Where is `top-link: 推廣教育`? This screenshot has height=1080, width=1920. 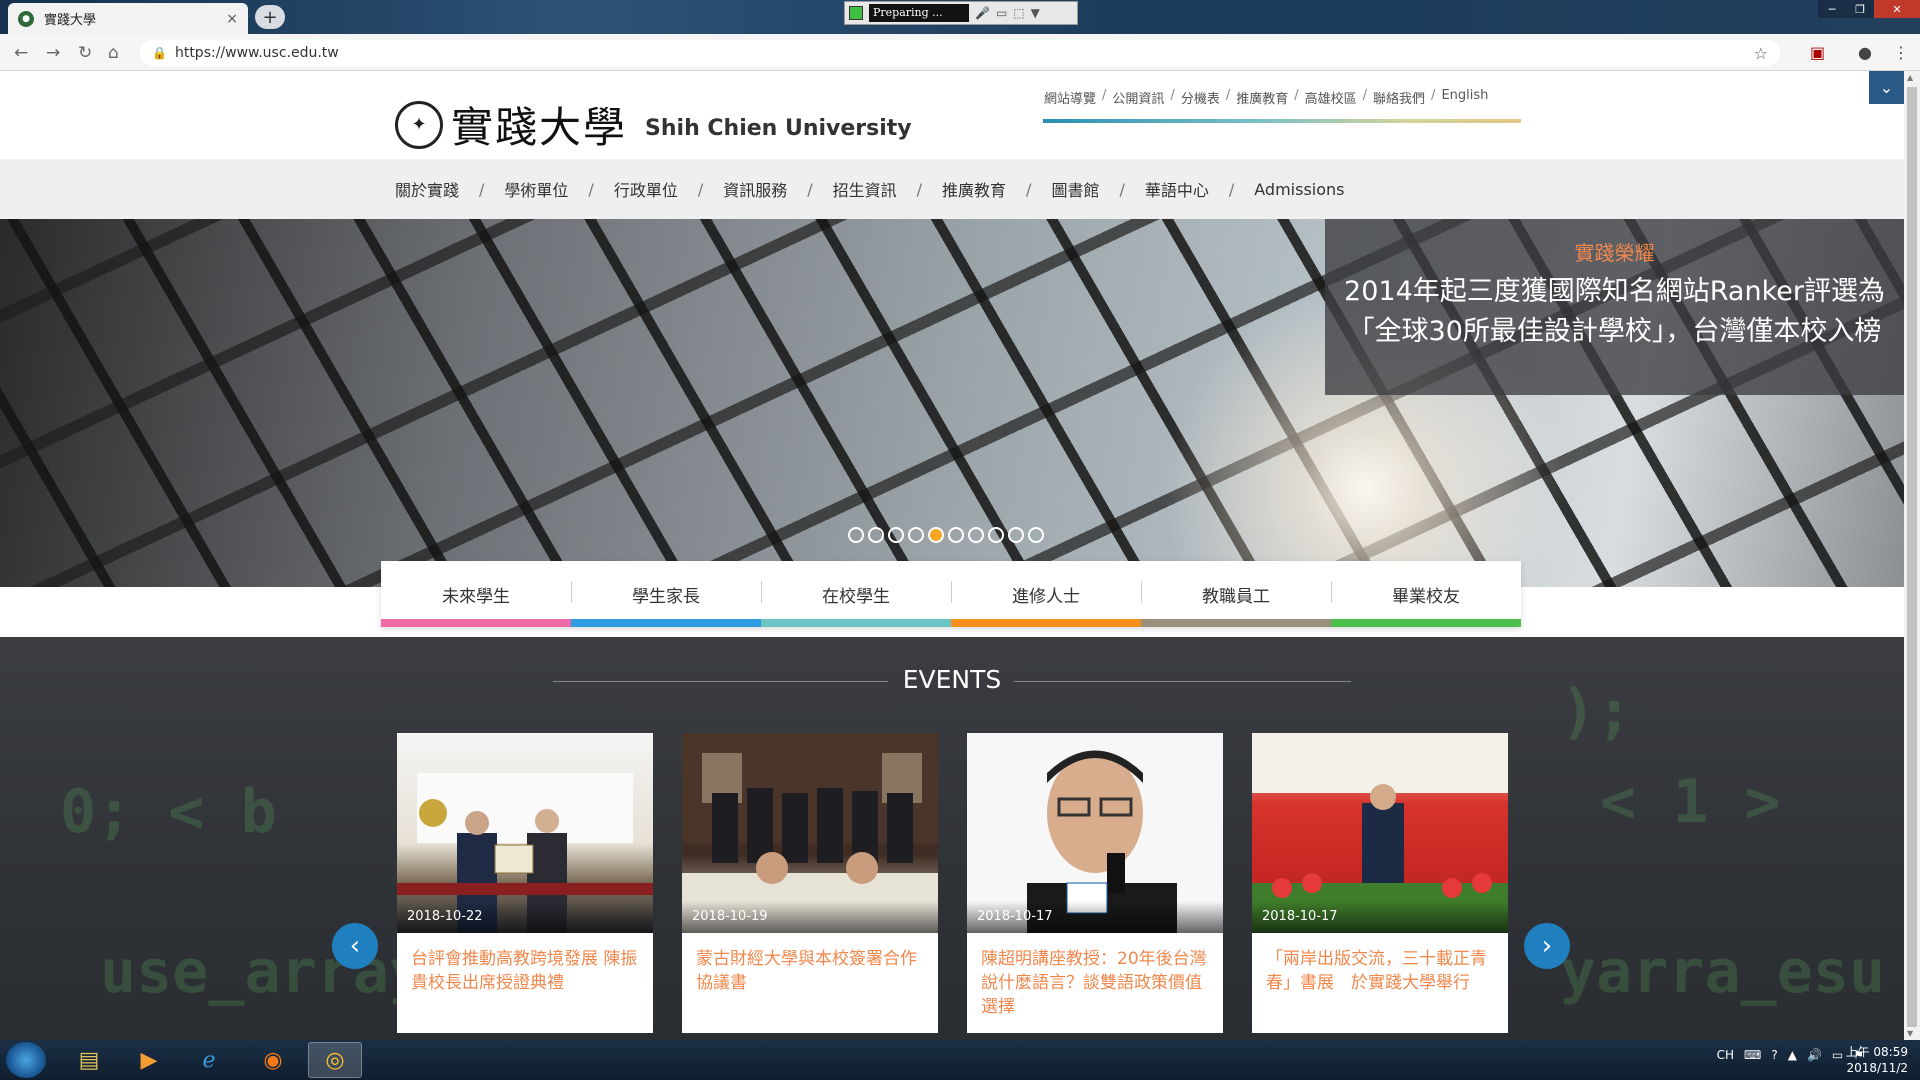
top-link: 推廣教育 is located at coordinates (1262, 97).